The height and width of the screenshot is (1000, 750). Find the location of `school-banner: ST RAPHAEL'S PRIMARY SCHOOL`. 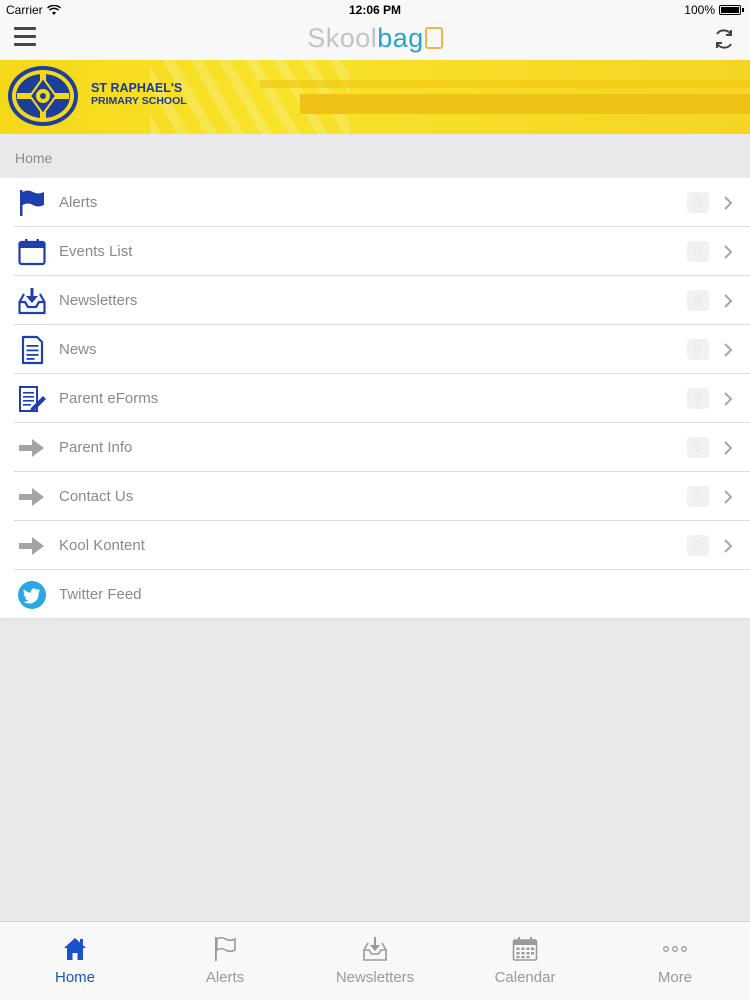

school-banner: ST RAPHAEL'S PRIMARY SCHOOL is located at coordinates (375, 97).